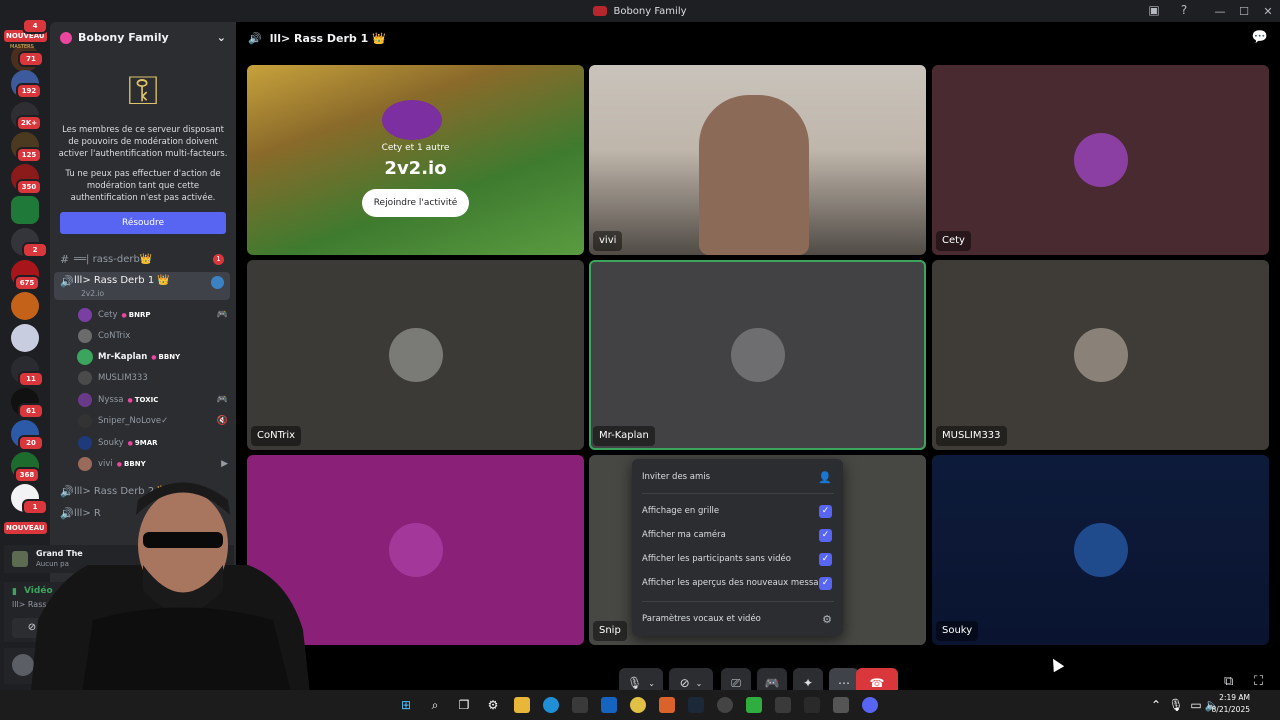 This screenshot has width=1280, height=720. I want to click on member-tag: TOXIC, so click(143, 400).